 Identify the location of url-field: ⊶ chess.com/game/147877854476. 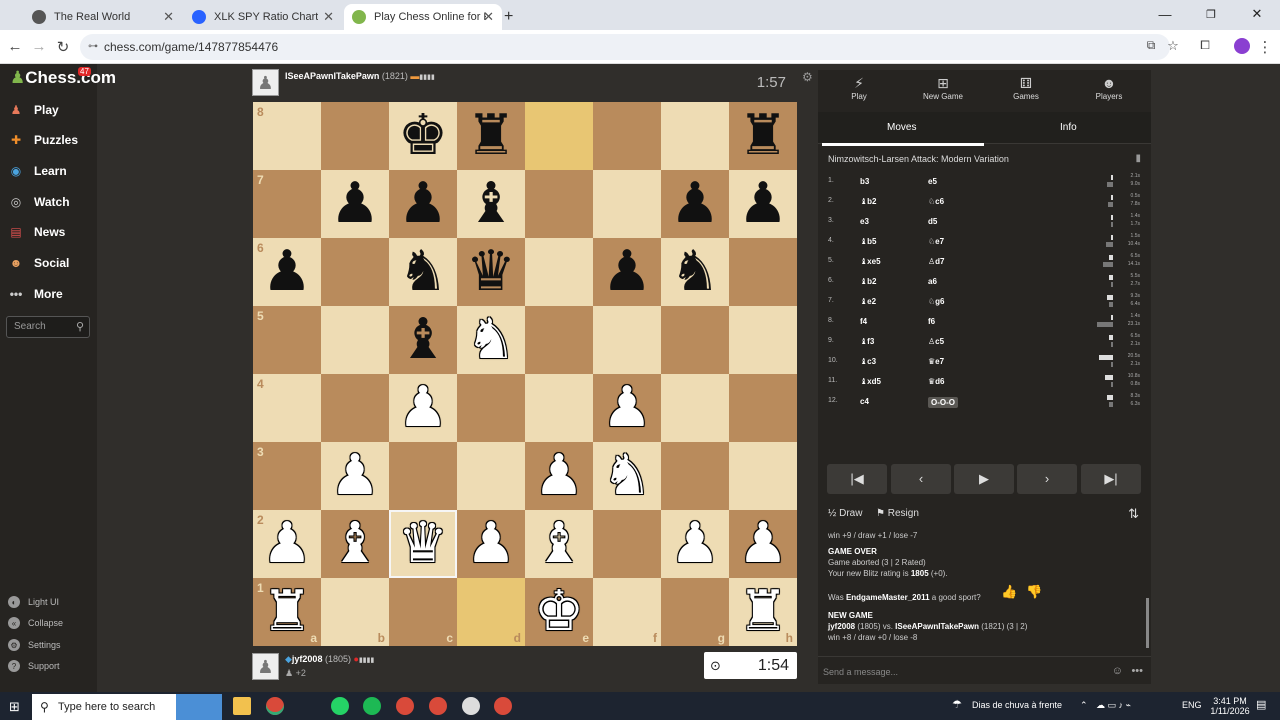
(625, 47).